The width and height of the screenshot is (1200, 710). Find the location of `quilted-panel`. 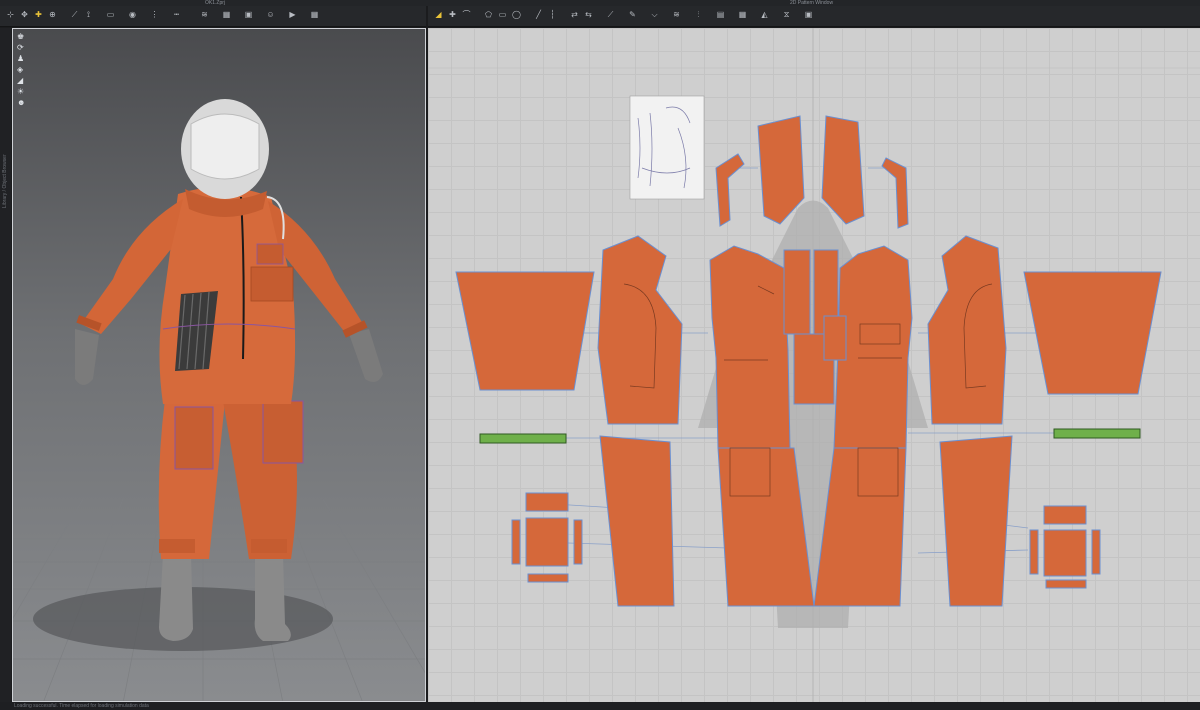

quilted-panel is located at coordinates (272, 284).